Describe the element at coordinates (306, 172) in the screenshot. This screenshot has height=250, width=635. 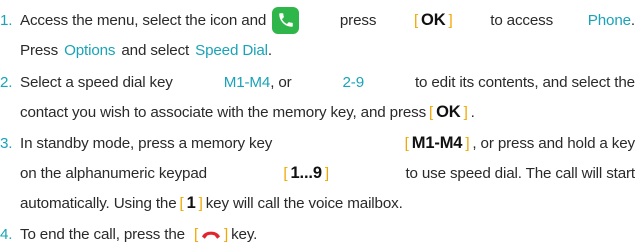
I see `keypad-range-label: 1...9` at that location.